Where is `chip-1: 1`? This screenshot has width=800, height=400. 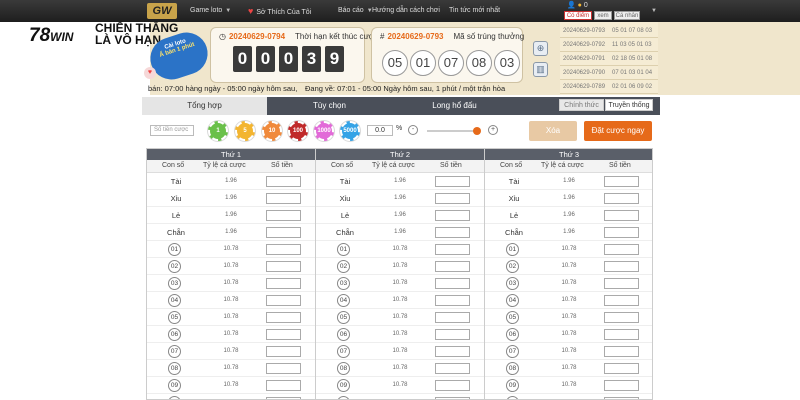
chip-1: 1 is located at coordinates (218, 131).